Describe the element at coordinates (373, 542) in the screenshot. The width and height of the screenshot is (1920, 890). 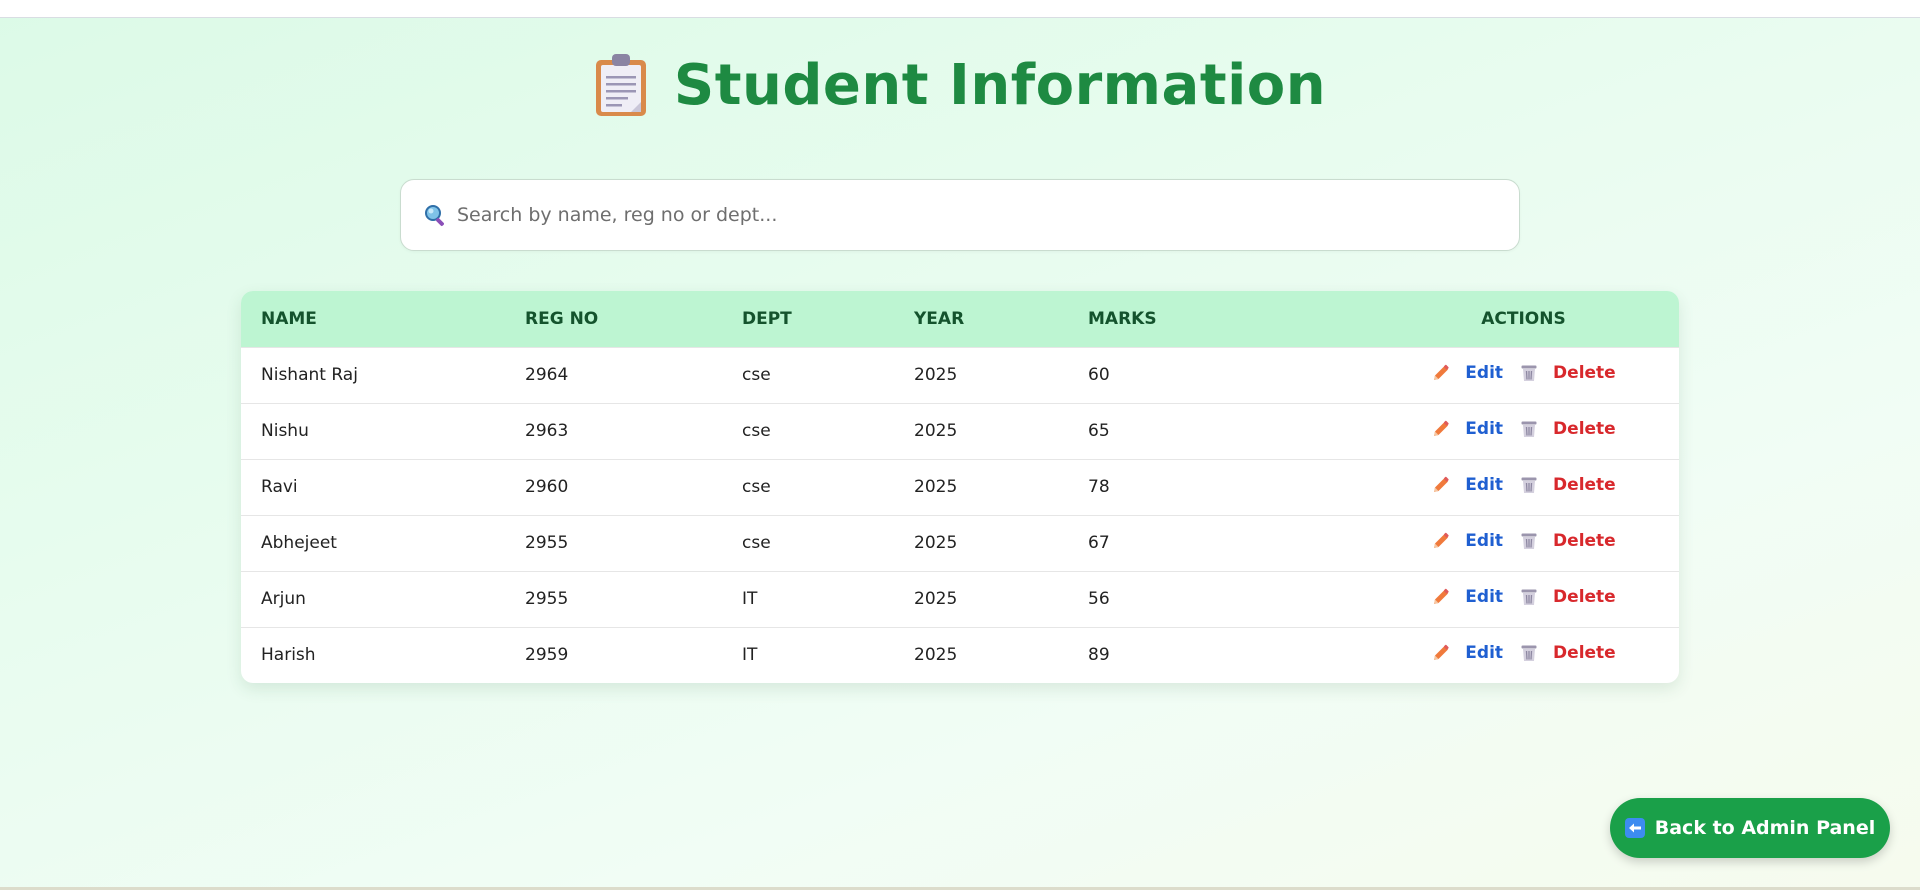
I see `cell-name: Abhejeet` at that location.